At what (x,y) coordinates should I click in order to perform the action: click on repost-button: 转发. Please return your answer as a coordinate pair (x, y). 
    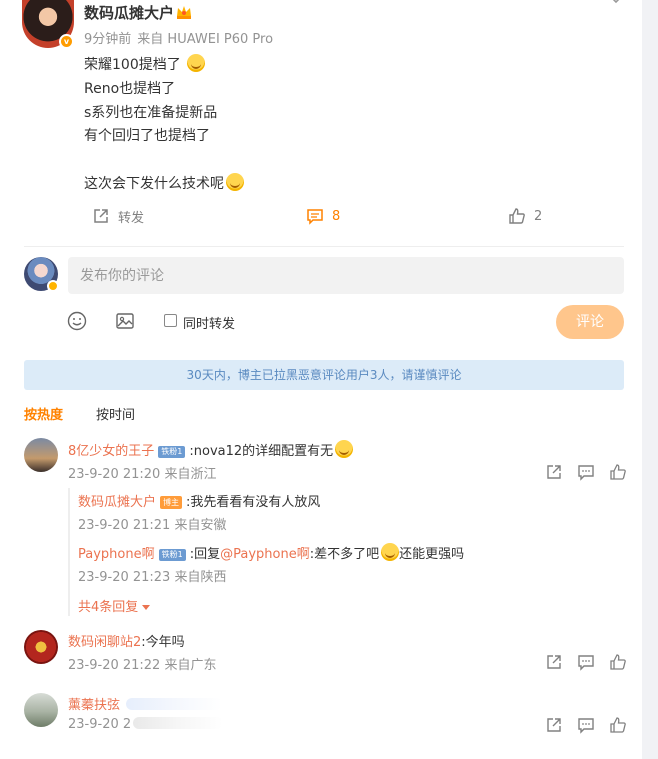
    Looking at the image, I should click on (118, 216).